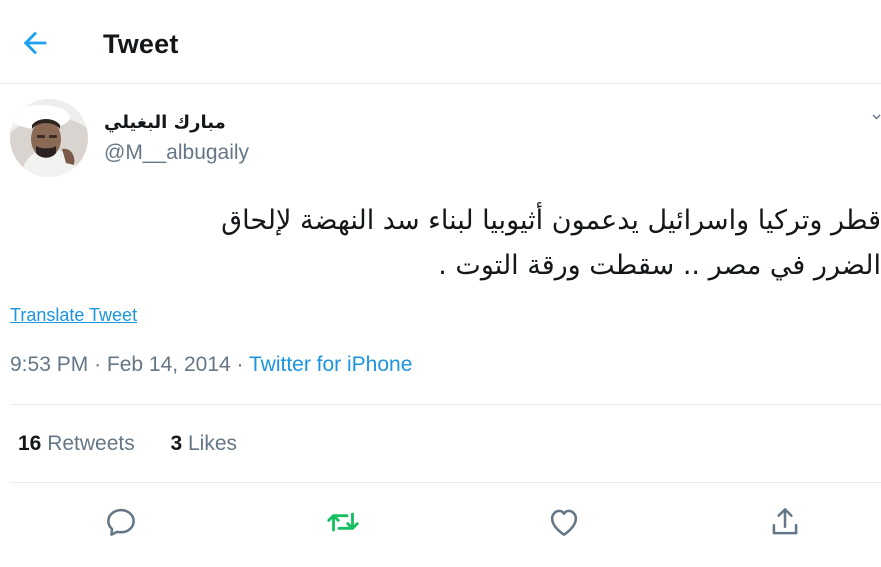 The height and width of the screenshot is (567, 881). I want to click on tweet-date: Feb 14, 2014, so click(169, 364).